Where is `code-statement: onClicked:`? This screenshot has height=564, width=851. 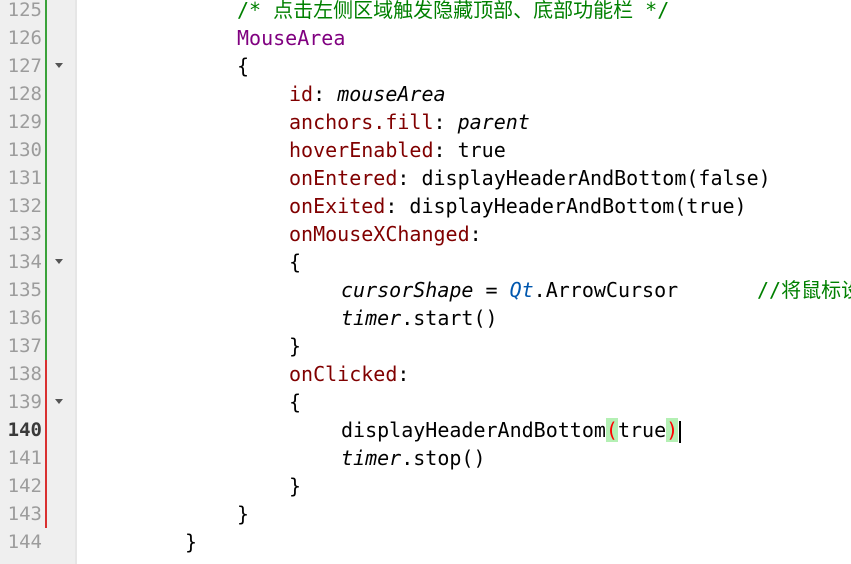
code-statement: onClicked: is located at coordinates (349, 374).